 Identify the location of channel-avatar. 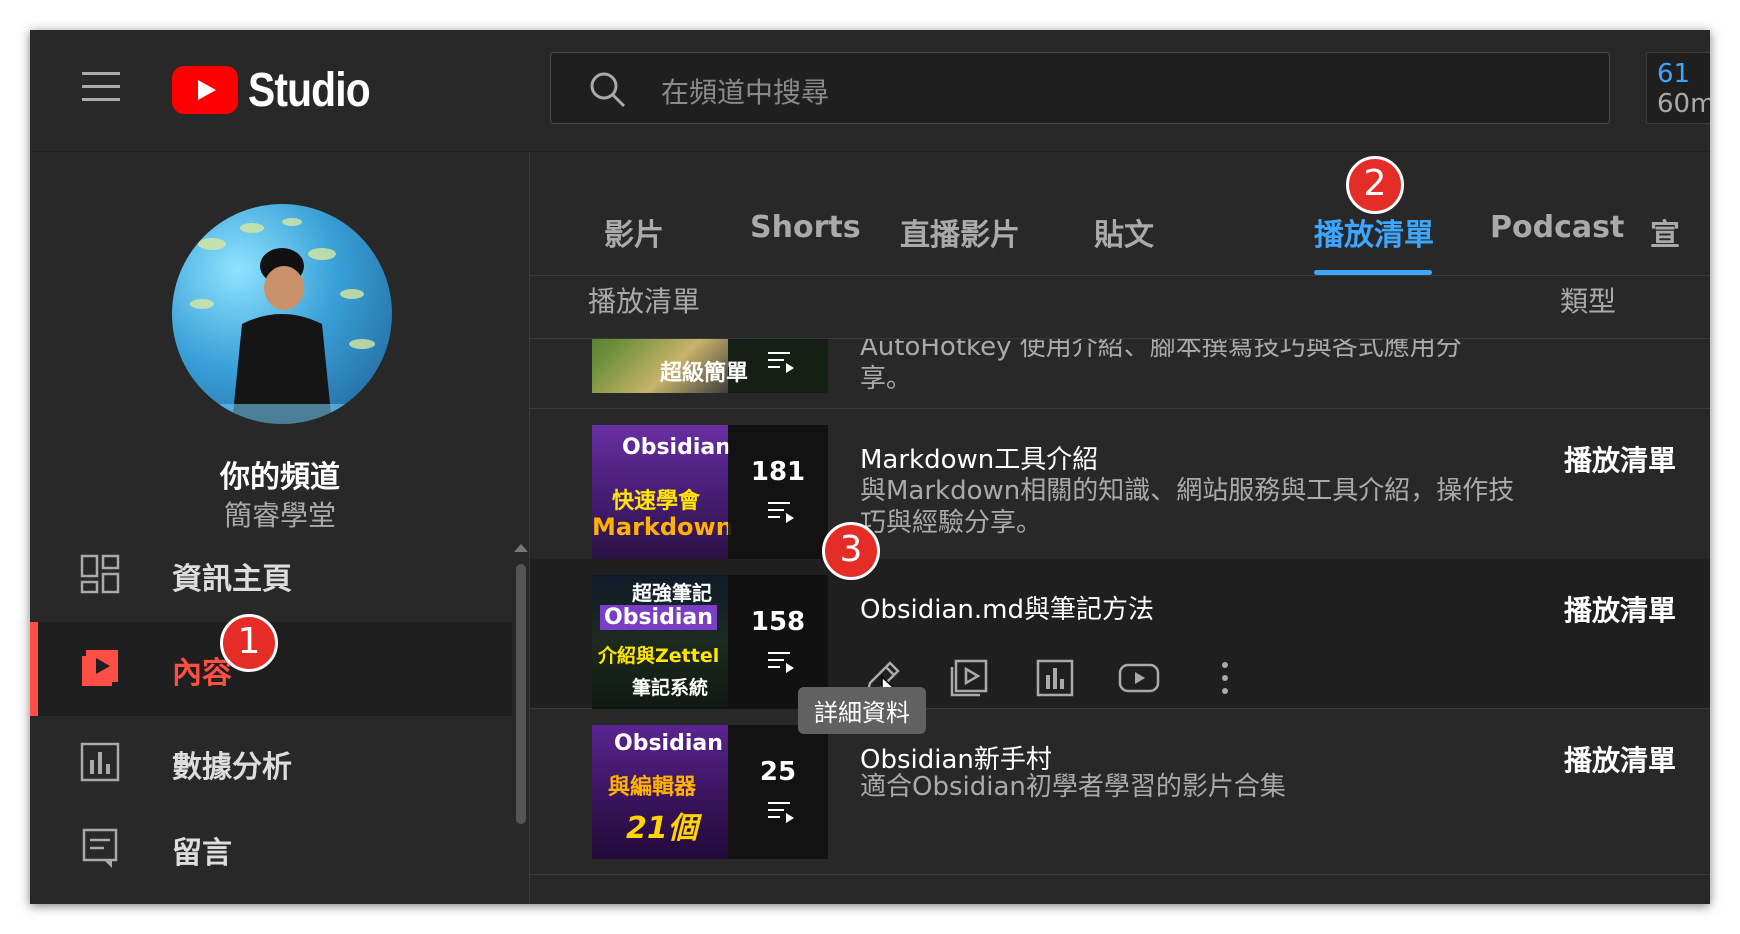
(282, 314).